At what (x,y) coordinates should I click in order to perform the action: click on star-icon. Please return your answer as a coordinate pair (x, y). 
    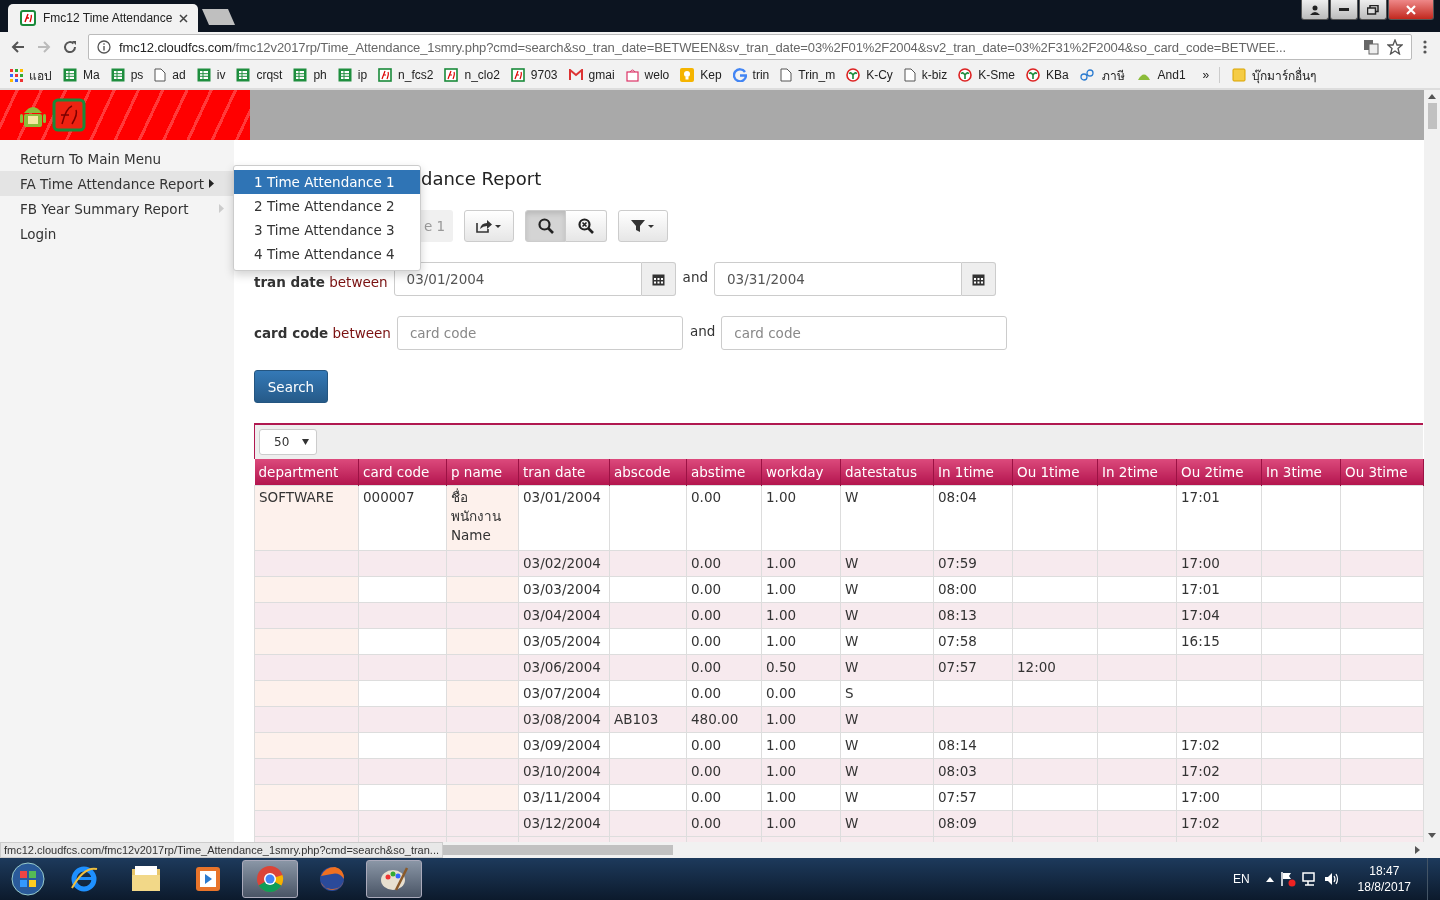
    Looking at the image, I should click on (1395, 47).